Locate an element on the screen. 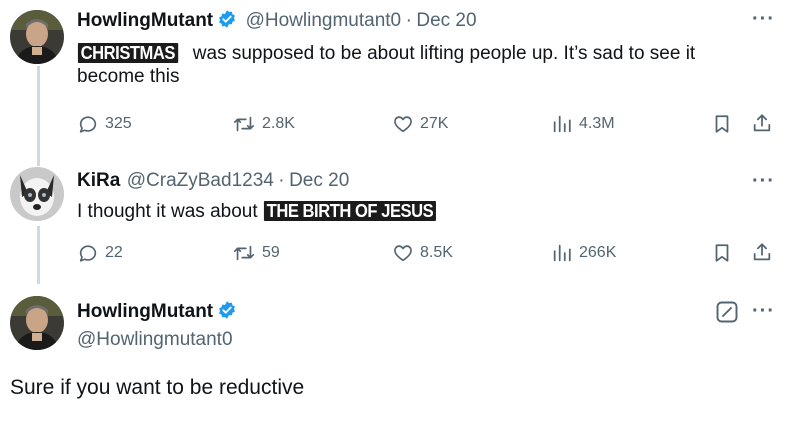 This screenshot has width=800, height=428. author-name: KiRa is located at coordinates (98, 180).